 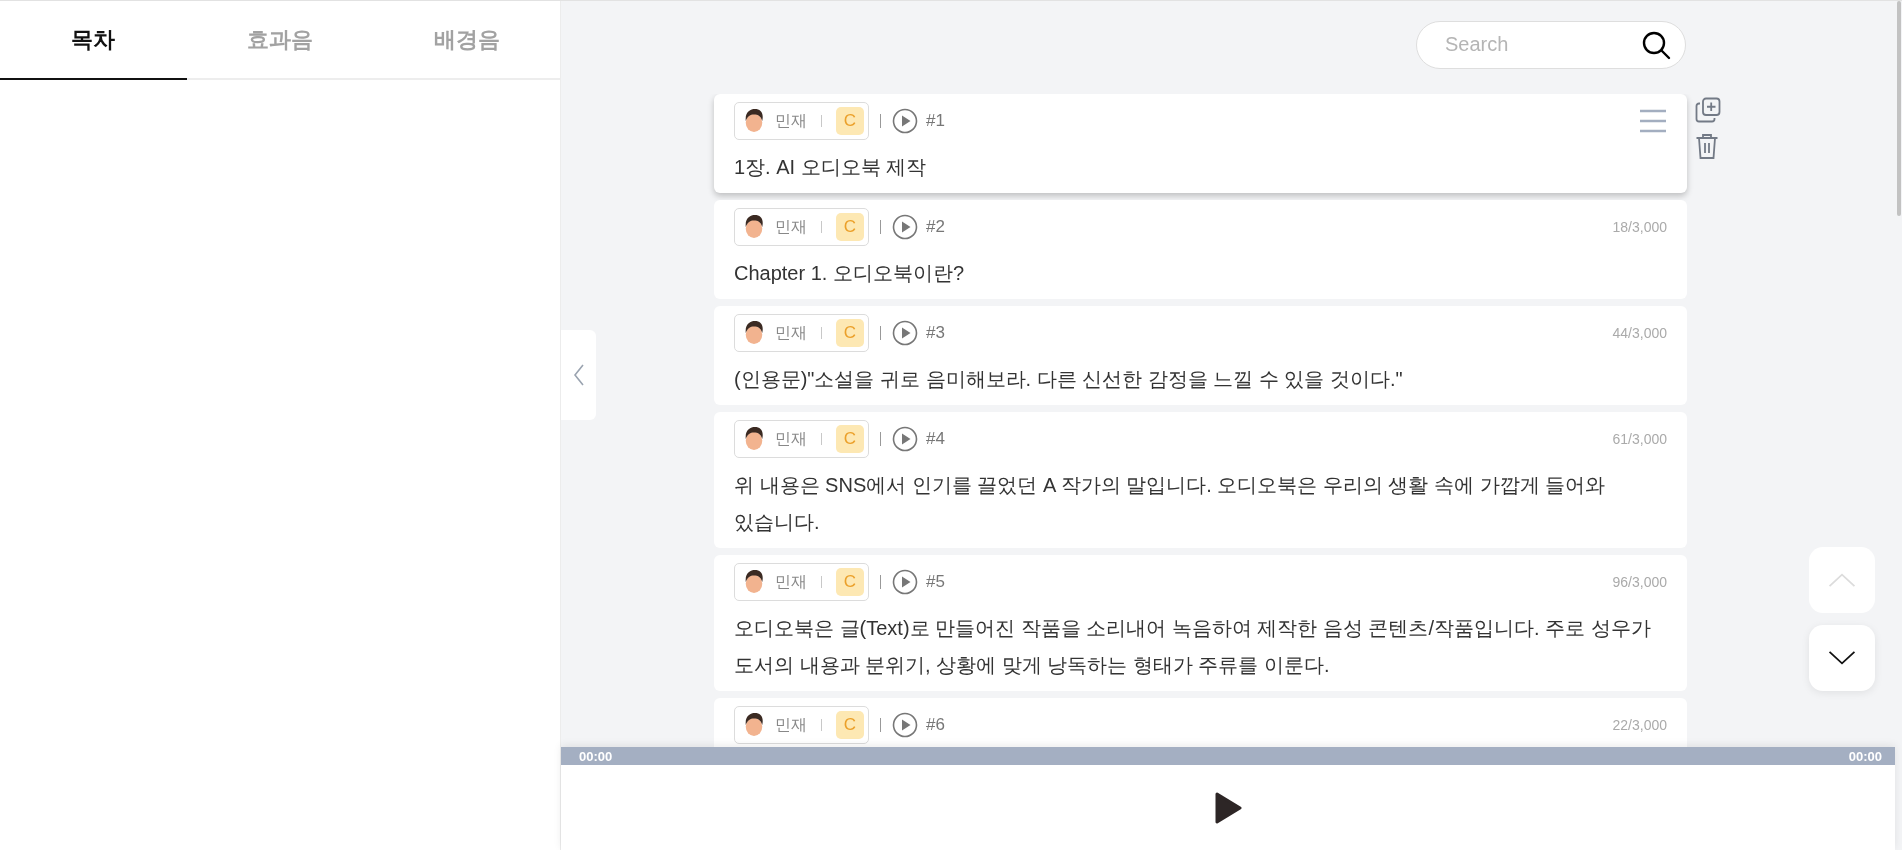 I want to click on play-icon, so click(x=1228, y=807).